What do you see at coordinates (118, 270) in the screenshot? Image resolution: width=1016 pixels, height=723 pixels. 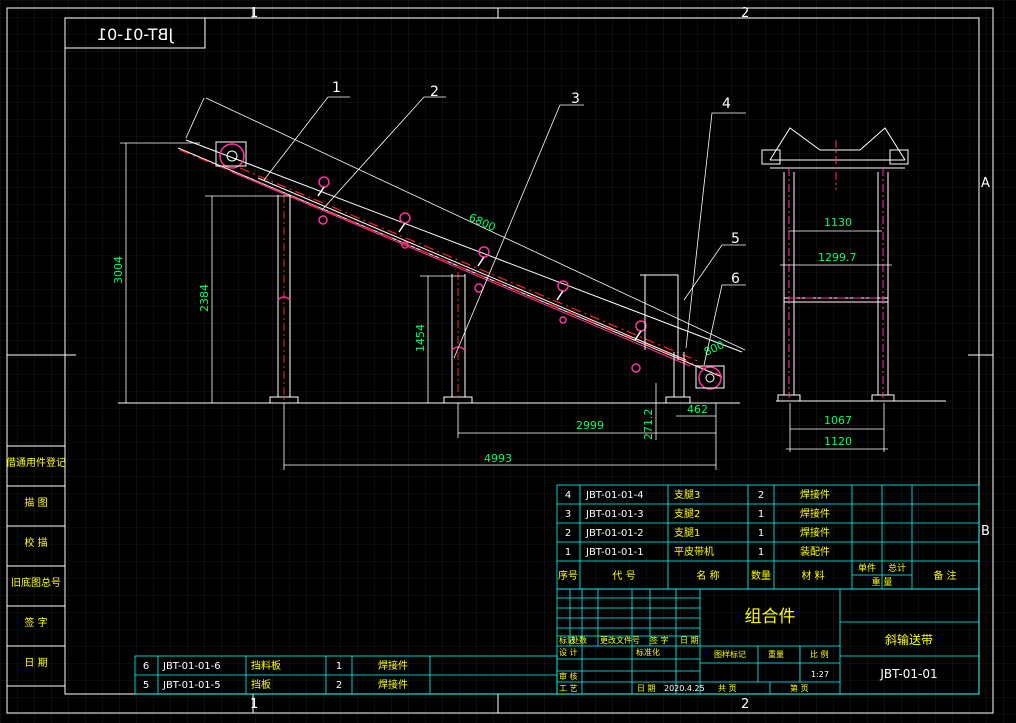 I see `dim-3004: 3004` at bounding box center [118, 270].